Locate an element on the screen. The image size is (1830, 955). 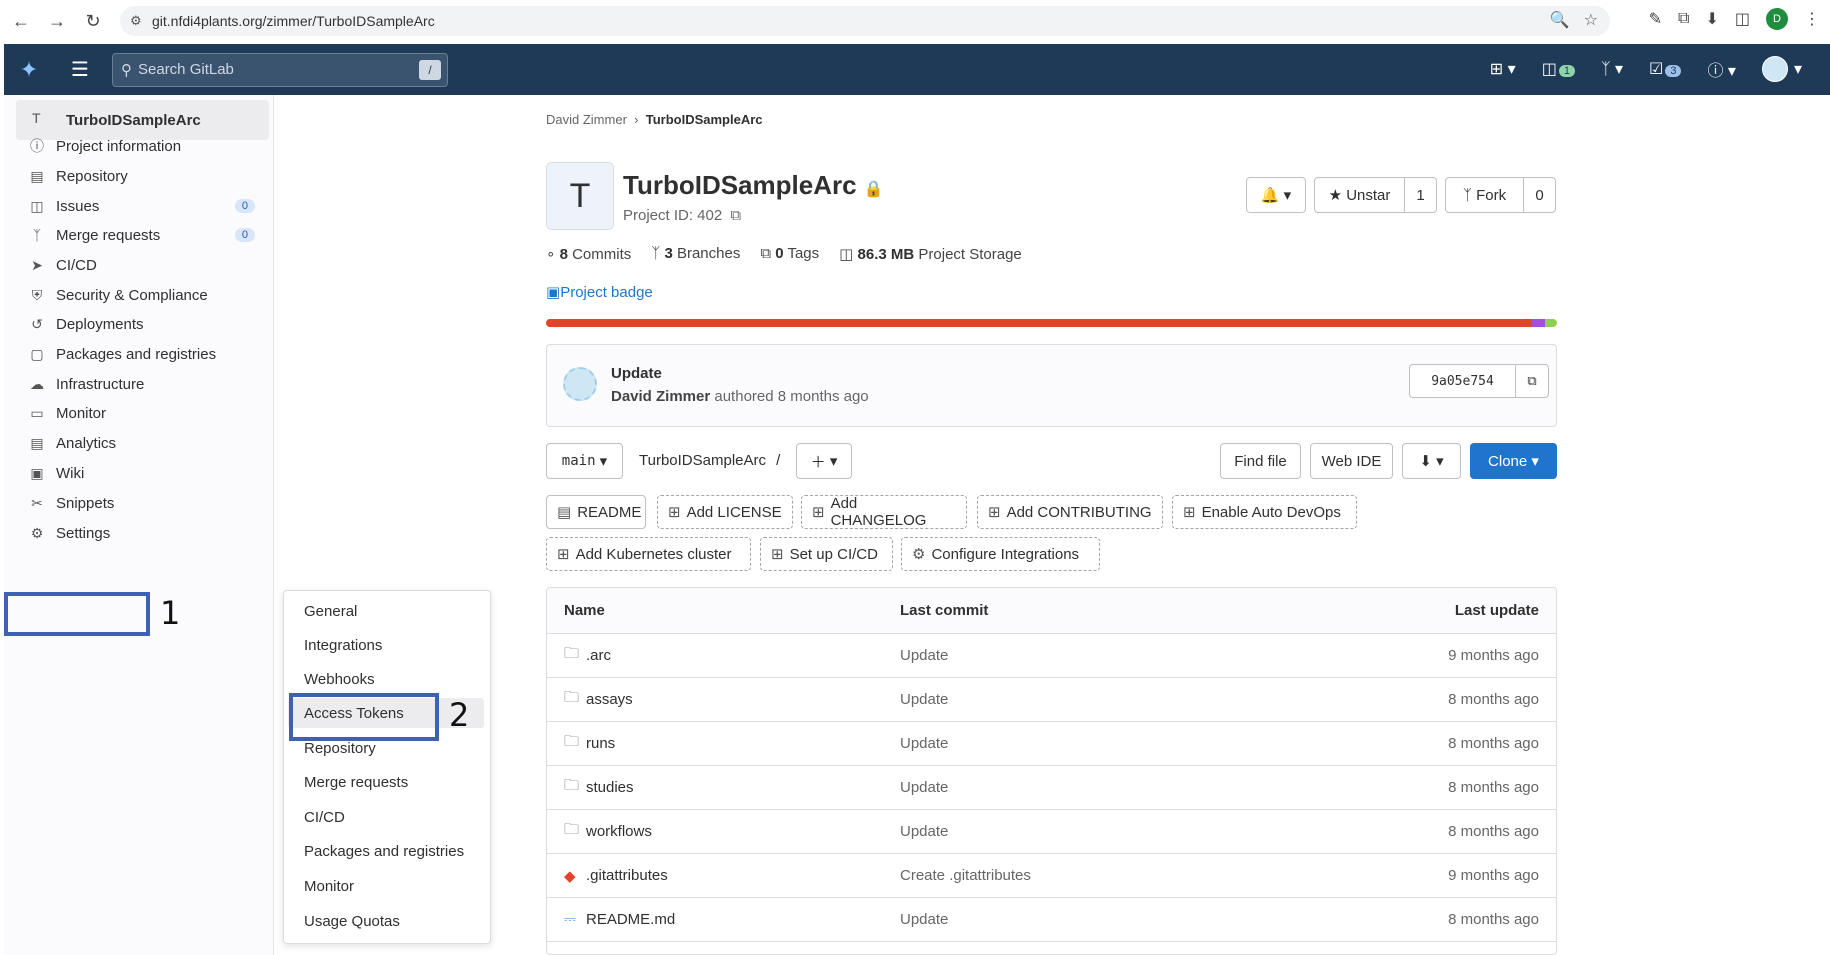
sidepanel-icon: ◫ is located at coordinates (1742, 19).